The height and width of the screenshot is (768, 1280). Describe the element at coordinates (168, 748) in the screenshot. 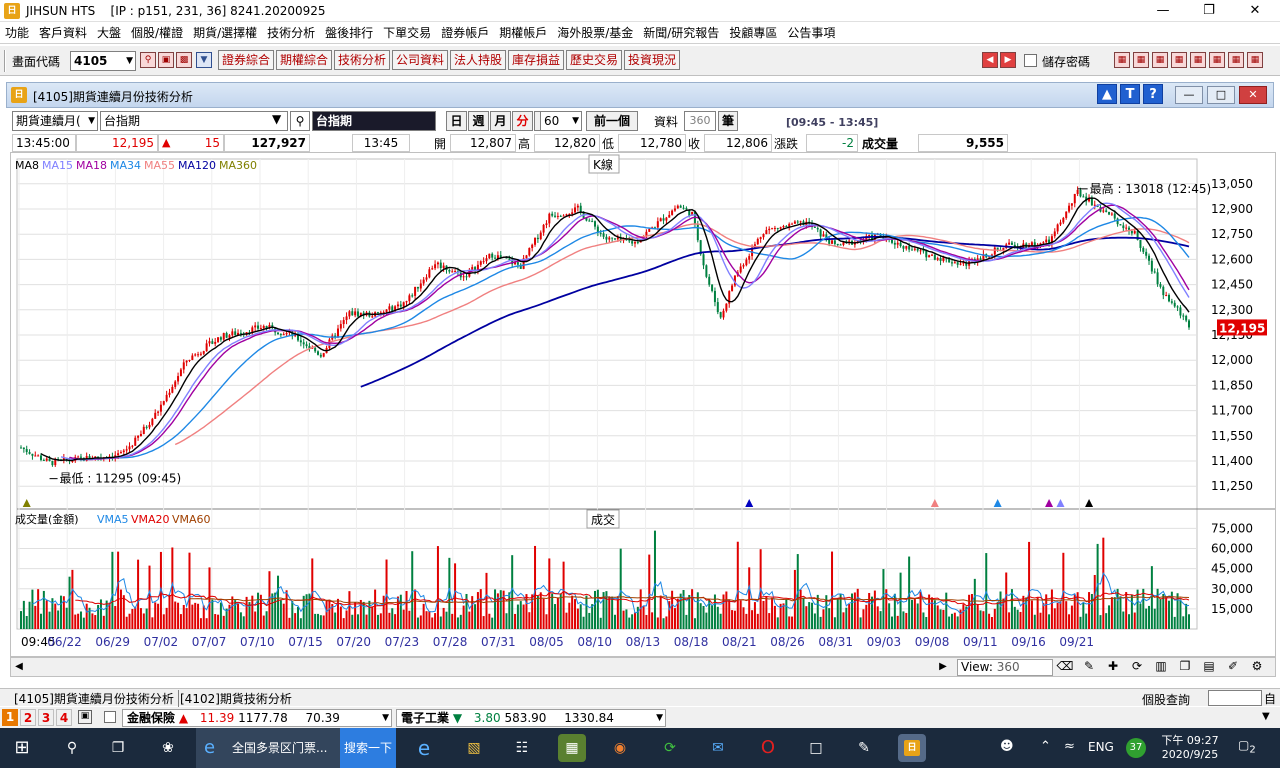

I see `pinwheel-icon: ❀` at that location.